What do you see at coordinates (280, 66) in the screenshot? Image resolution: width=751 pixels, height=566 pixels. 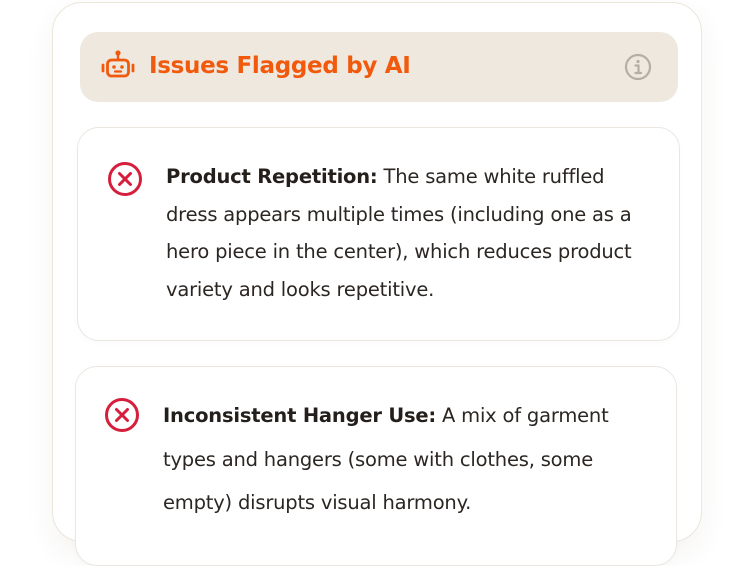 I see `issues-title: Issues Flagged by AI` at bounding box center [280, 66].